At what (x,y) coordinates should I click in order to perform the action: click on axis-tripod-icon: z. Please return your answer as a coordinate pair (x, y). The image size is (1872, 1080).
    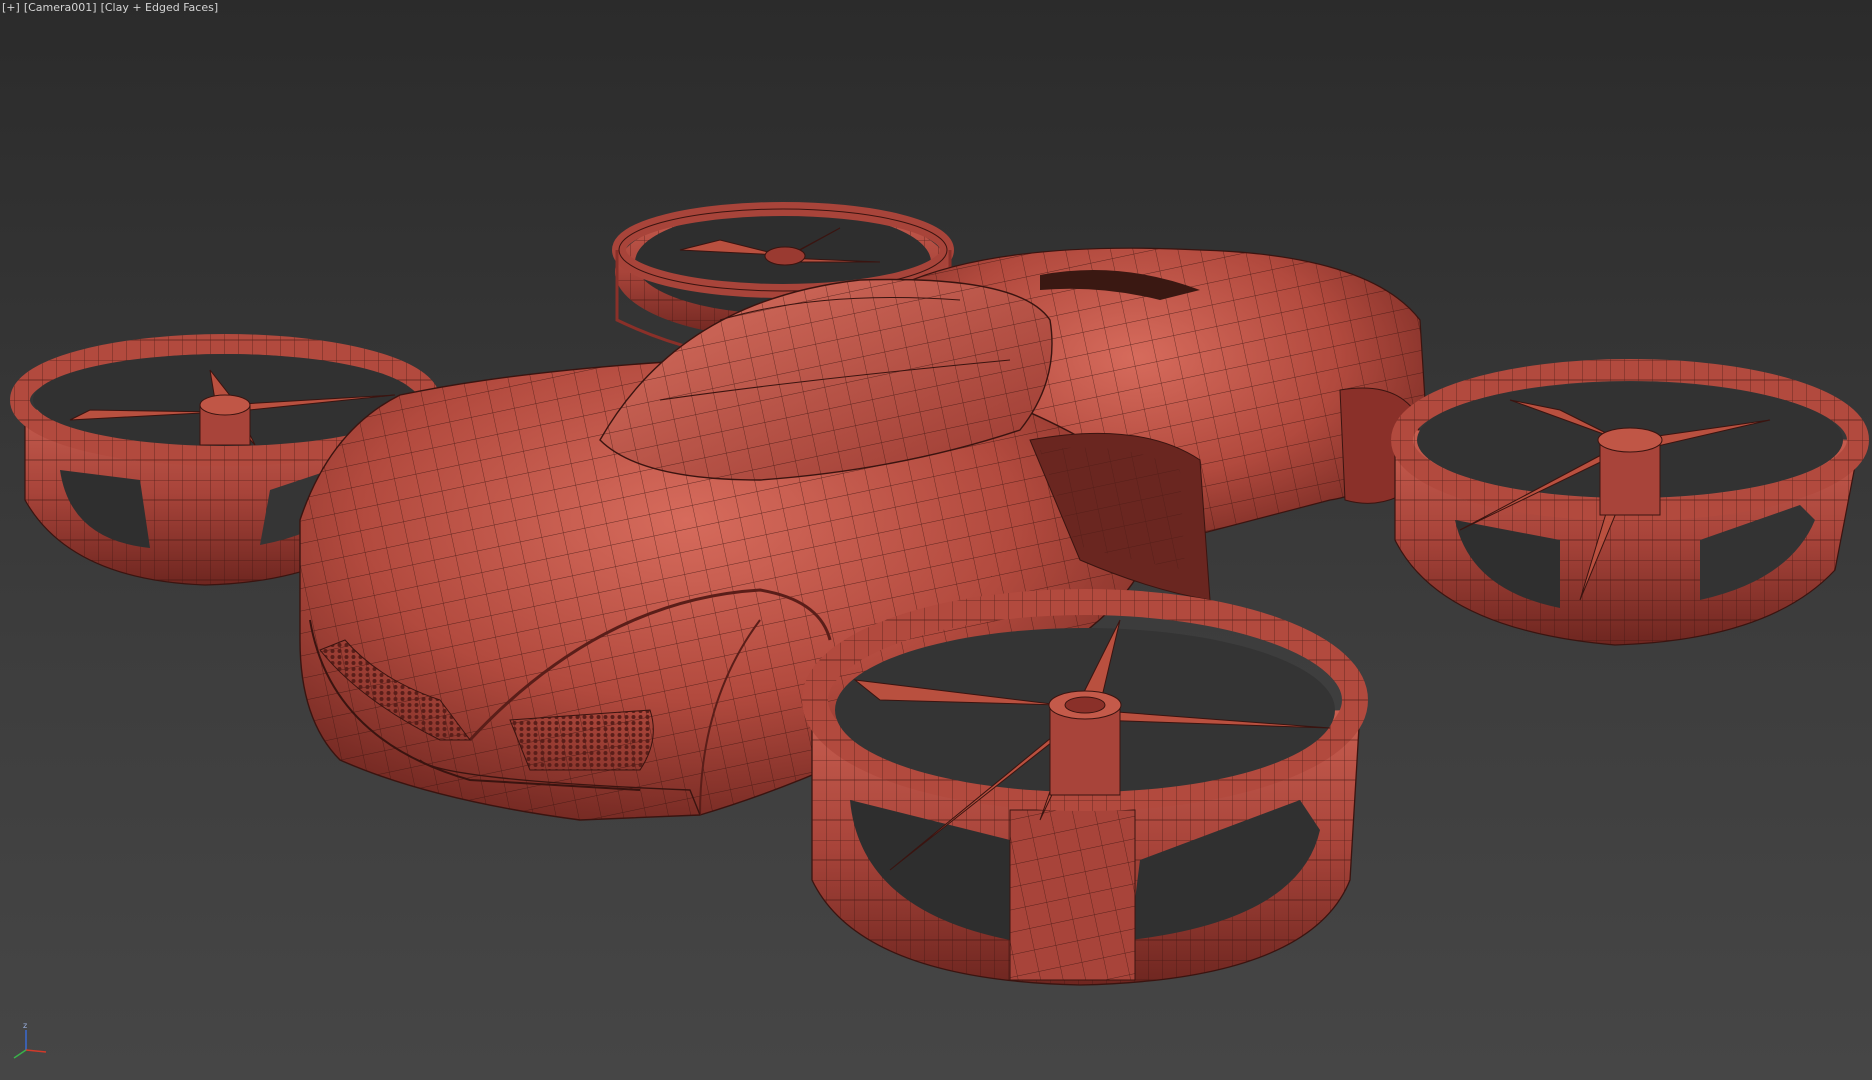
    Looking at the image, I should click on (30, 1040).